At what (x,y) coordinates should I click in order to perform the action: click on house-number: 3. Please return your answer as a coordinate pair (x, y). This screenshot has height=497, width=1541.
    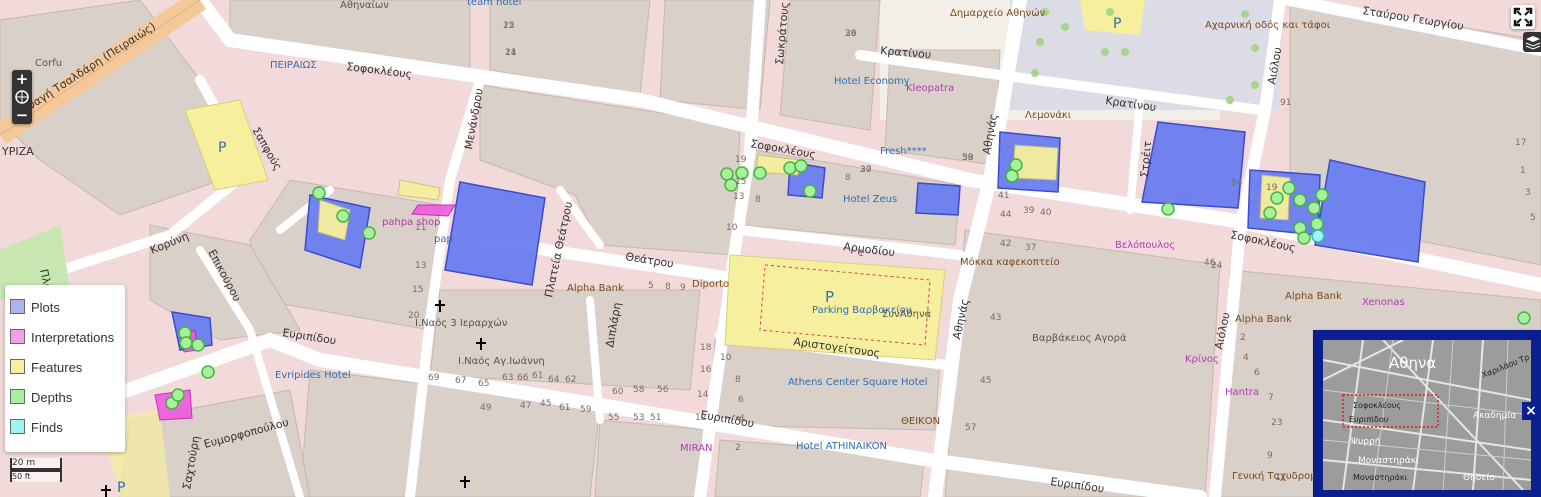
    Looking at the image, I should click on (1528, 193).